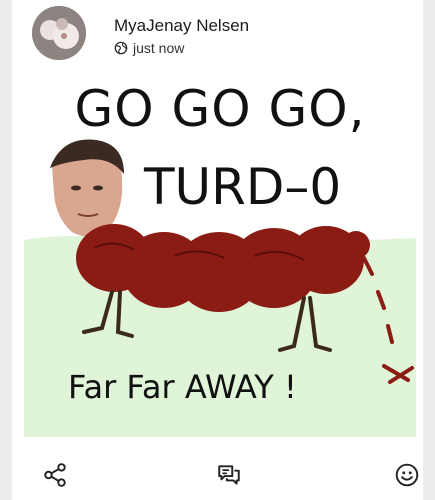 This screenshot has width=435, height=500. I want to click on smiley-icon, so click(407, 475).